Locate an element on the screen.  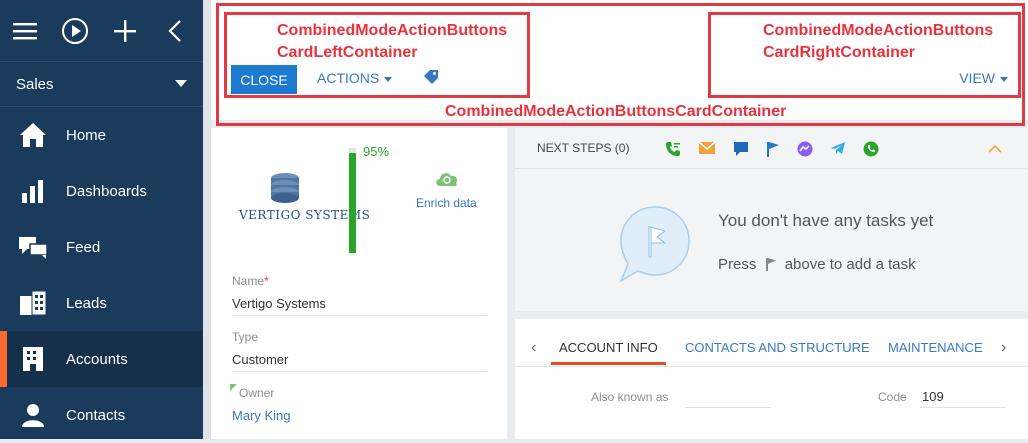
message-icon is located at coordinates (741, 148).